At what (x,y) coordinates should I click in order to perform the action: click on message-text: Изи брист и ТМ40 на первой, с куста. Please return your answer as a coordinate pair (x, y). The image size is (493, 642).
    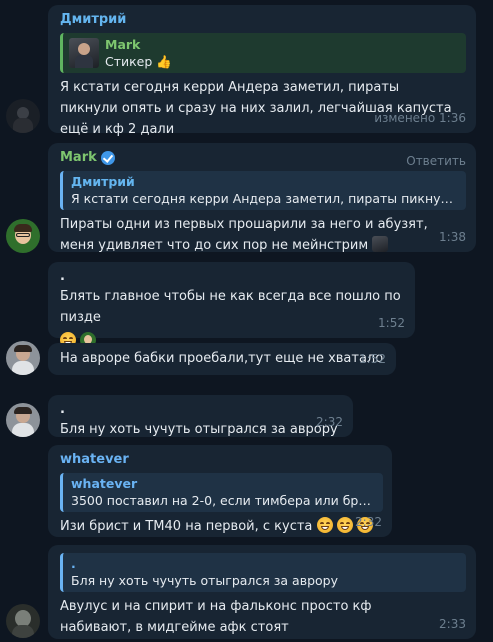
    Looking at the image, I should click on (221, 526).